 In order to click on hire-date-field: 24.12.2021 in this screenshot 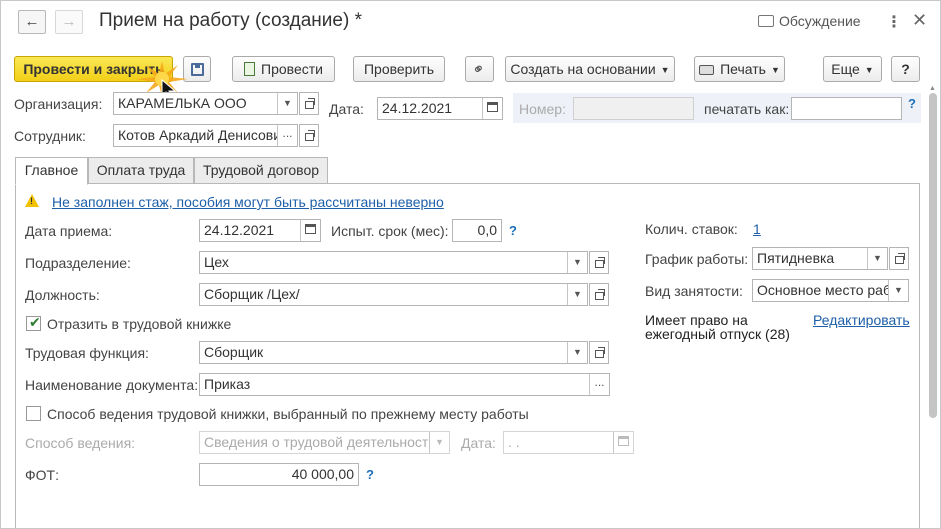, I will do `click(260, 230)`.